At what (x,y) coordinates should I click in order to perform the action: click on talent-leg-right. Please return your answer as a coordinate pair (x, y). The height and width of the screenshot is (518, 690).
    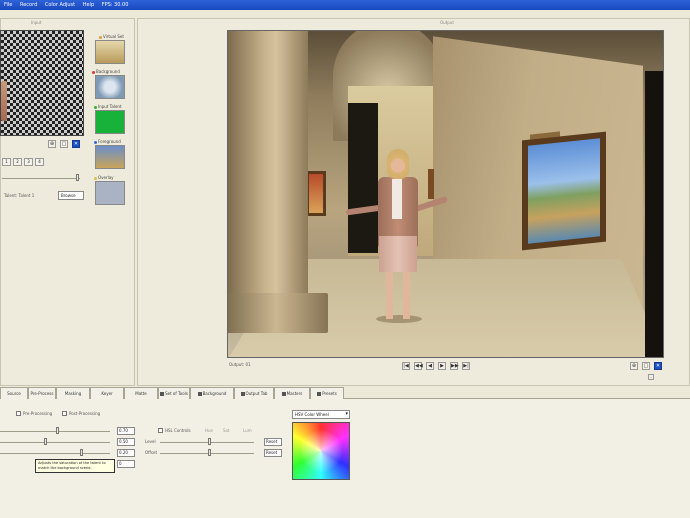
    Looking at the image, I should click on (406, 295).